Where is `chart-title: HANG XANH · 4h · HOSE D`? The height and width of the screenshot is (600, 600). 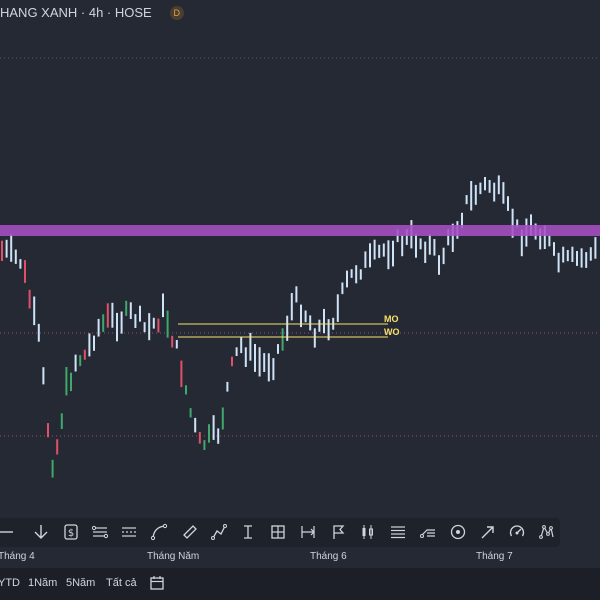
chart-title: HANG XANH · 4h · HOSE D is located at coordinates (92, 13).